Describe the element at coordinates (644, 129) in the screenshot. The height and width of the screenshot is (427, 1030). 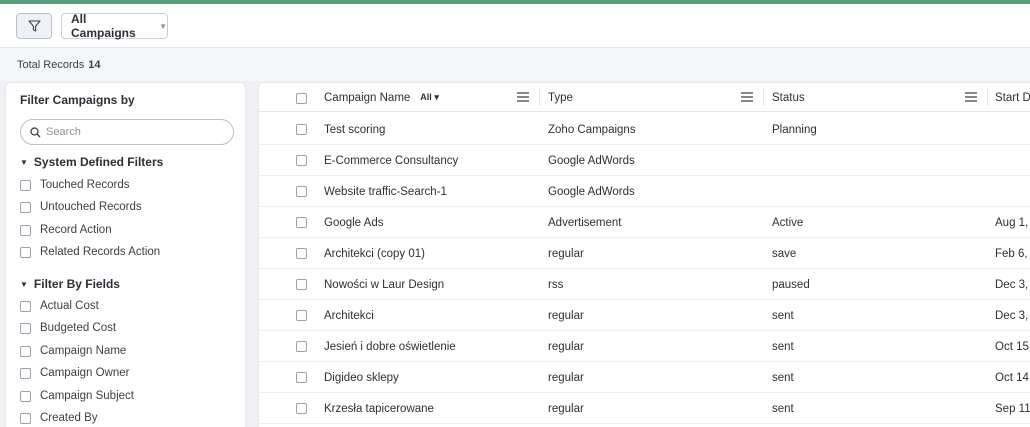
I see `table-row: Test scoring Zoho Campaigns Planning` at that location.